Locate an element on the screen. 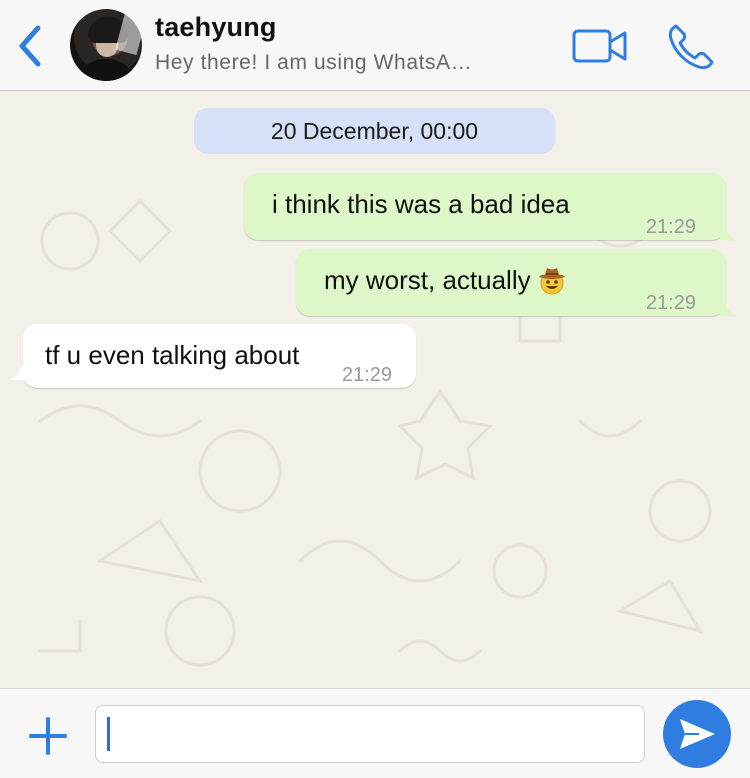 Image resolution: width=750 pixels, height=778 pixels. message-bubble-outgoing: i think this was a bad idea 21:29 is located at coordinates (485, 206).